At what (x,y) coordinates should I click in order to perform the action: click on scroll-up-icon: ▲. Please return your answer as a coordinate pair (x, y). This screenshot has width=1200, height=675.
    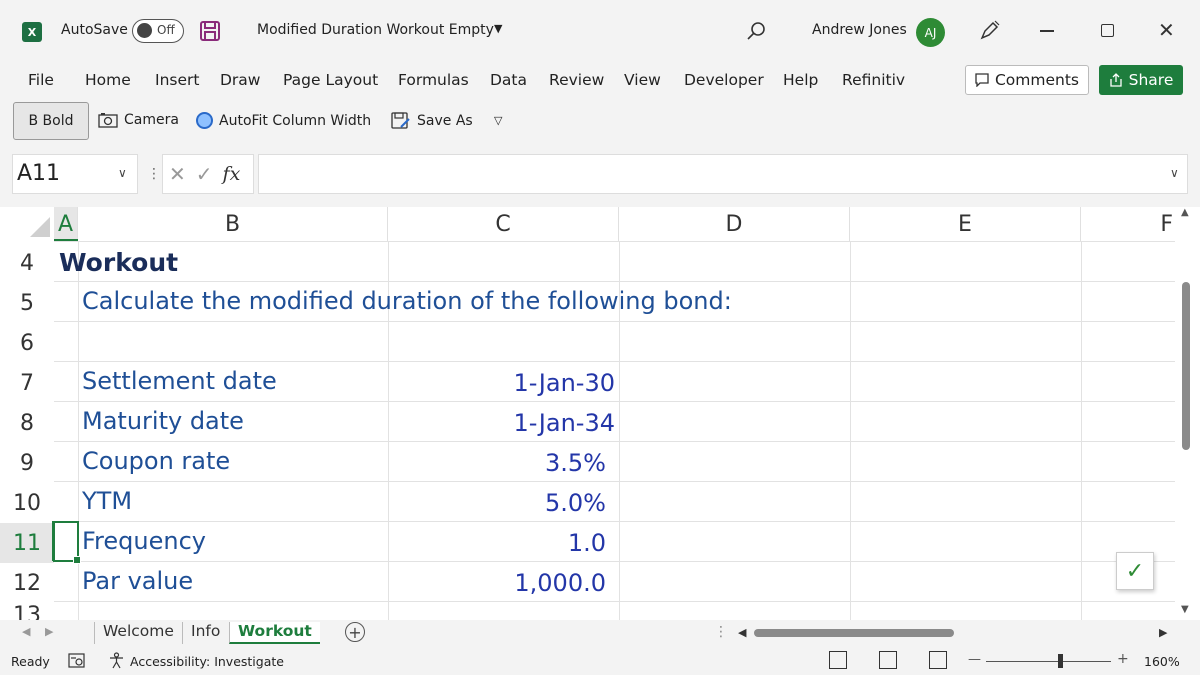
    Looking at the image, I should click on (1185, 212).